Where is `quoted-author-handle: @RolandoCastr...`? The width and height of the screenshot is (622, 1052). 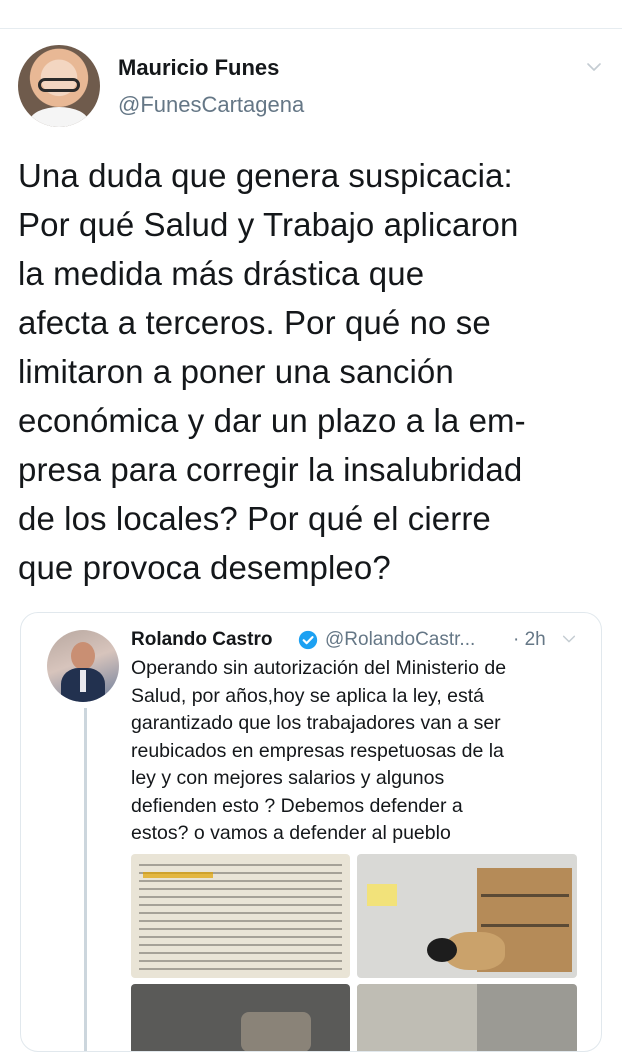 quoted-author-handle: @RolandoCastr... is located at coordinates (400, 640).